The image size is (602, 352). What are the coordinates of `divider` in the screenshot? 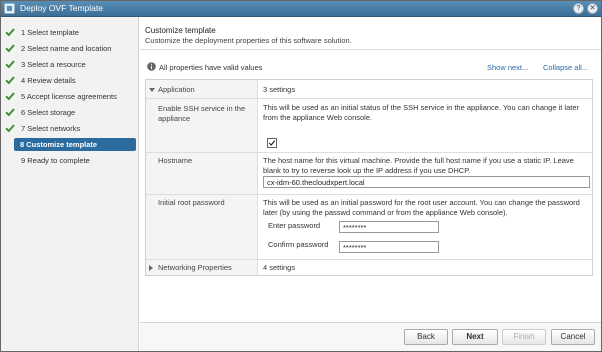 It's located at (371, 49).